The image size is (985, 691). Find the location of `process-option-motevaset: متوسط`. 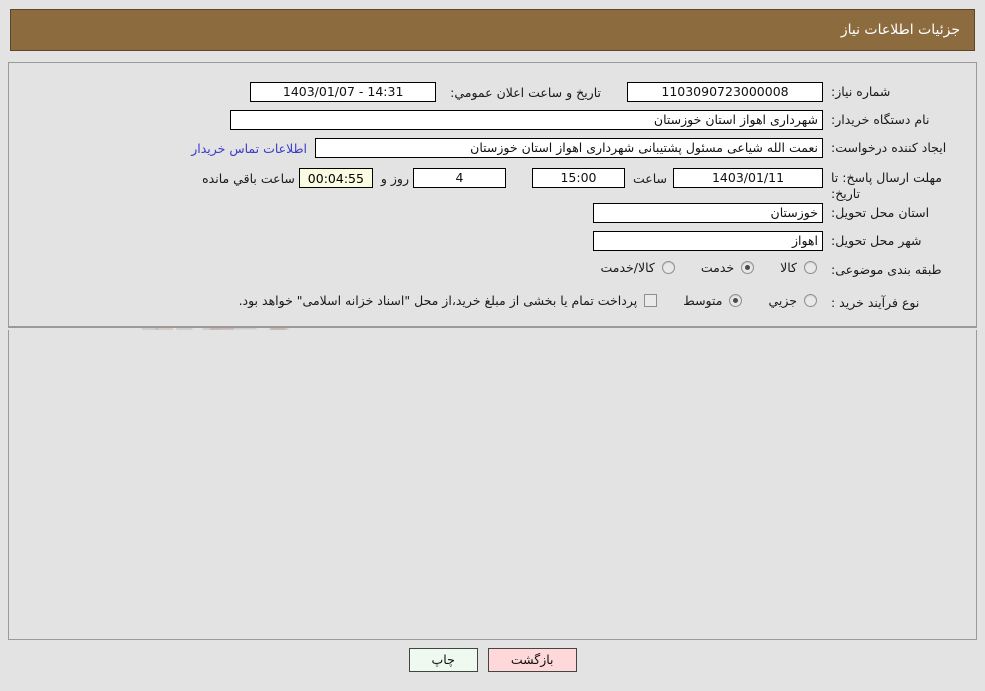

process-option-motevaset: متوسط is located at coordinates (713, 300).